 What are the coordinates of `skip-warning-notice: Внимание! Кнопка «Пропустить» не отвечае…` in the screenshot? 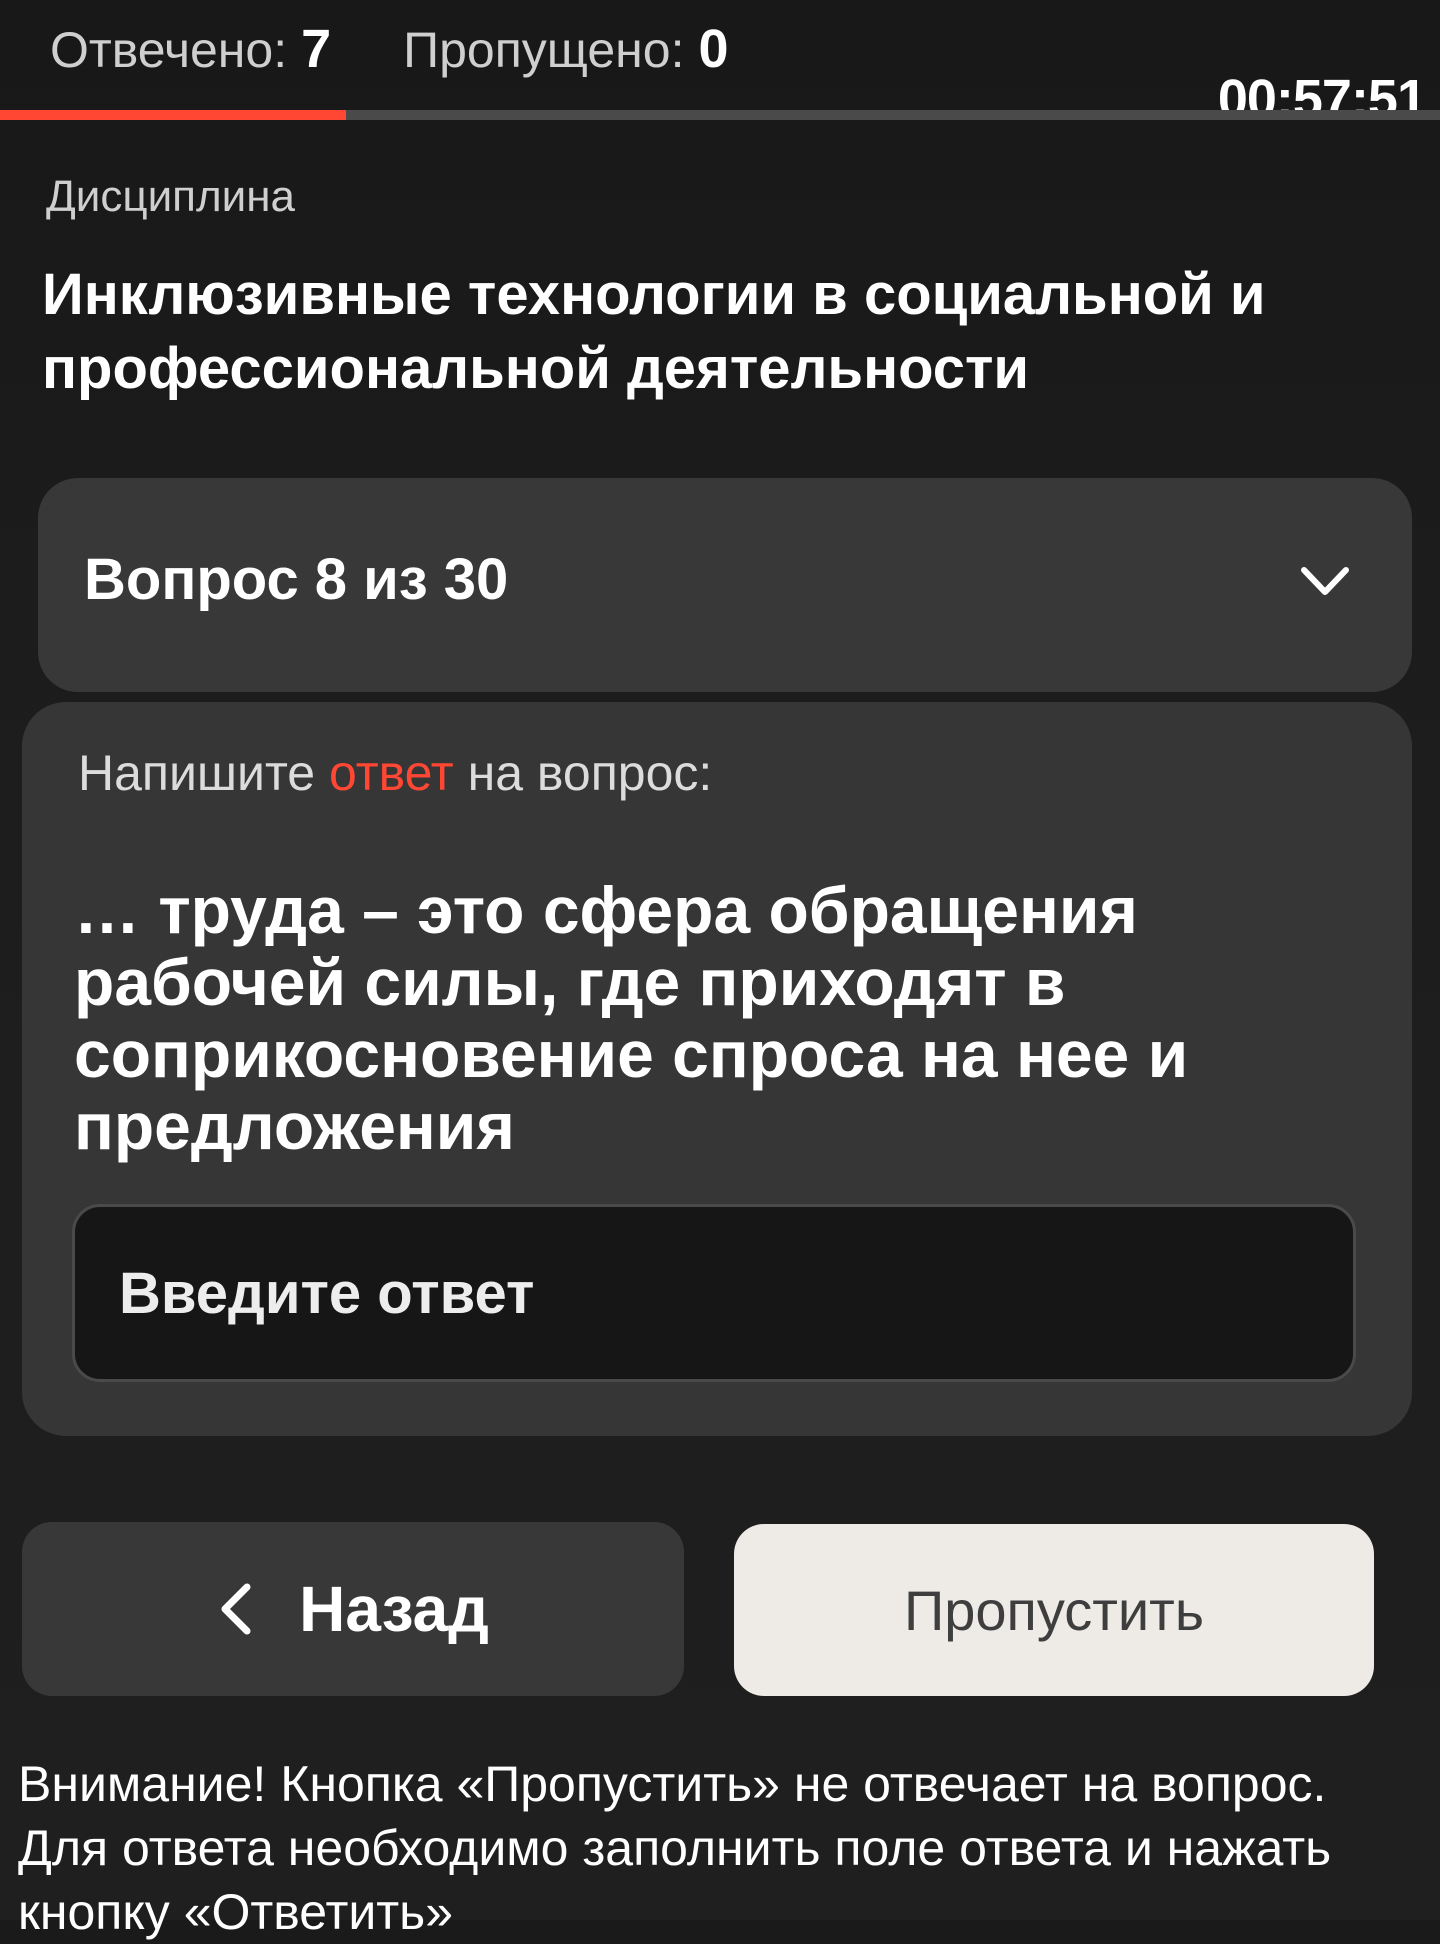 It's located at (675, 1848).